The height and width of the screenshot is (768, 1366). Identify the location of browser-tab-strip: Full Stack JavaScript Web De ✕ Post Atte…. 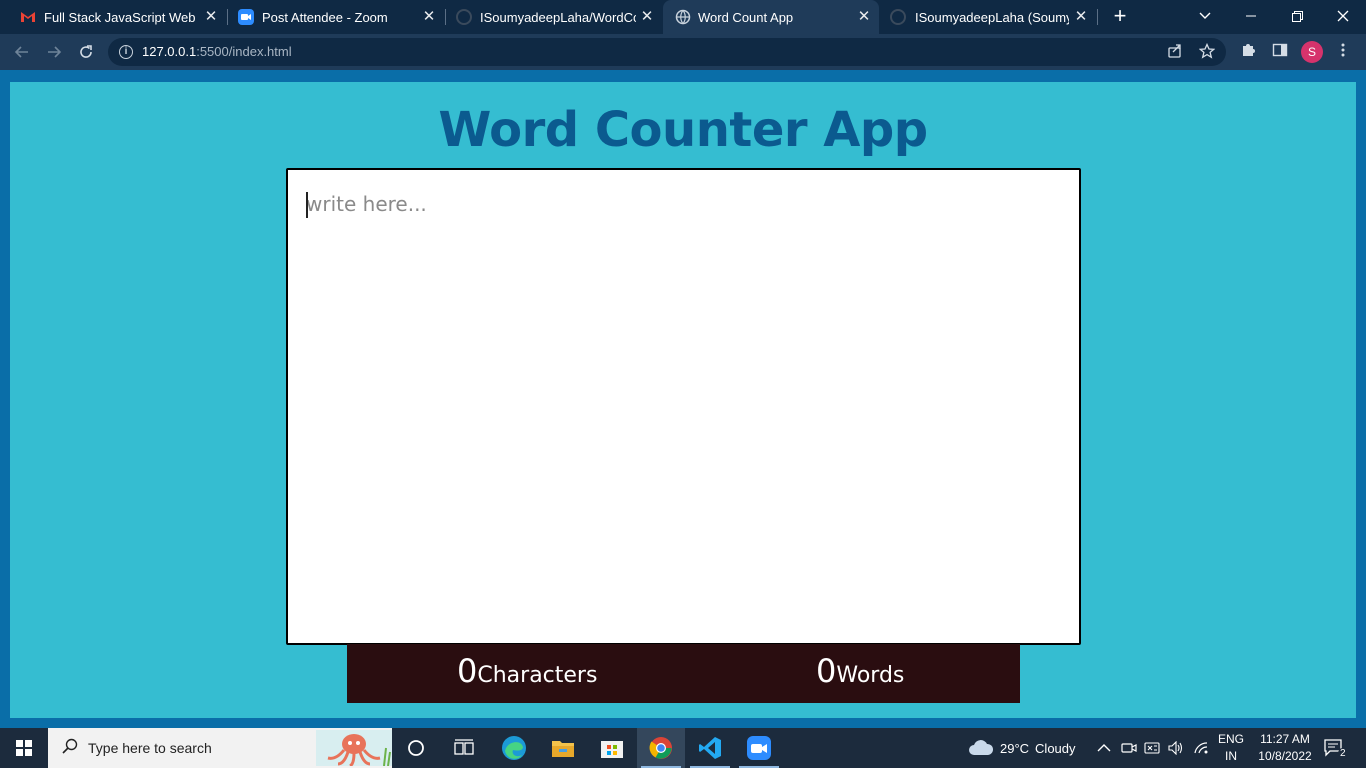
(683, 17).